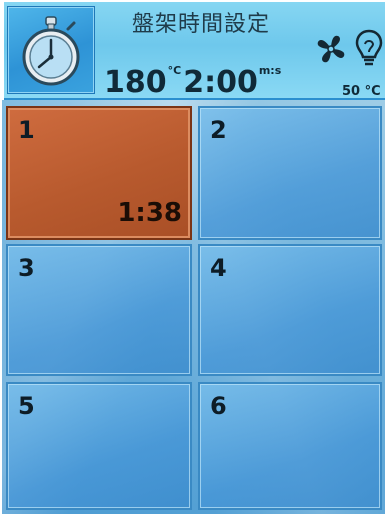  I want to click on rack-number: 4, so click(218, 268).